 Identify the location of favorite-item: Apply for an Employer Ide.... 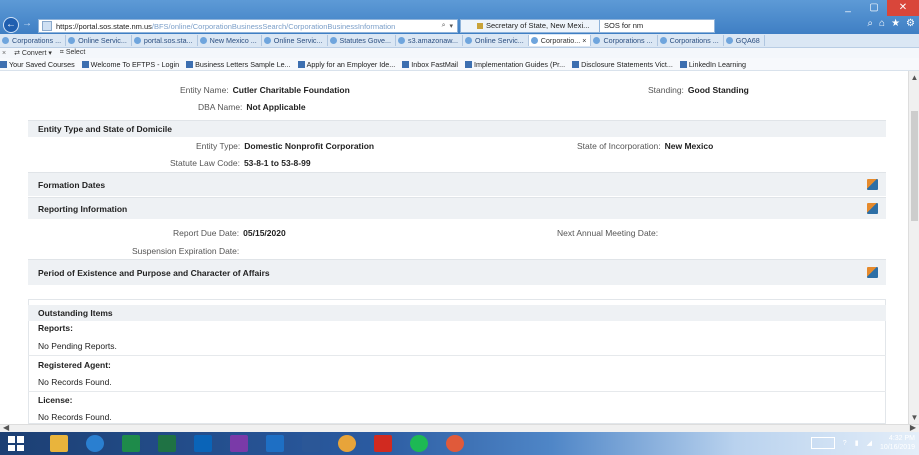
(350, 64).